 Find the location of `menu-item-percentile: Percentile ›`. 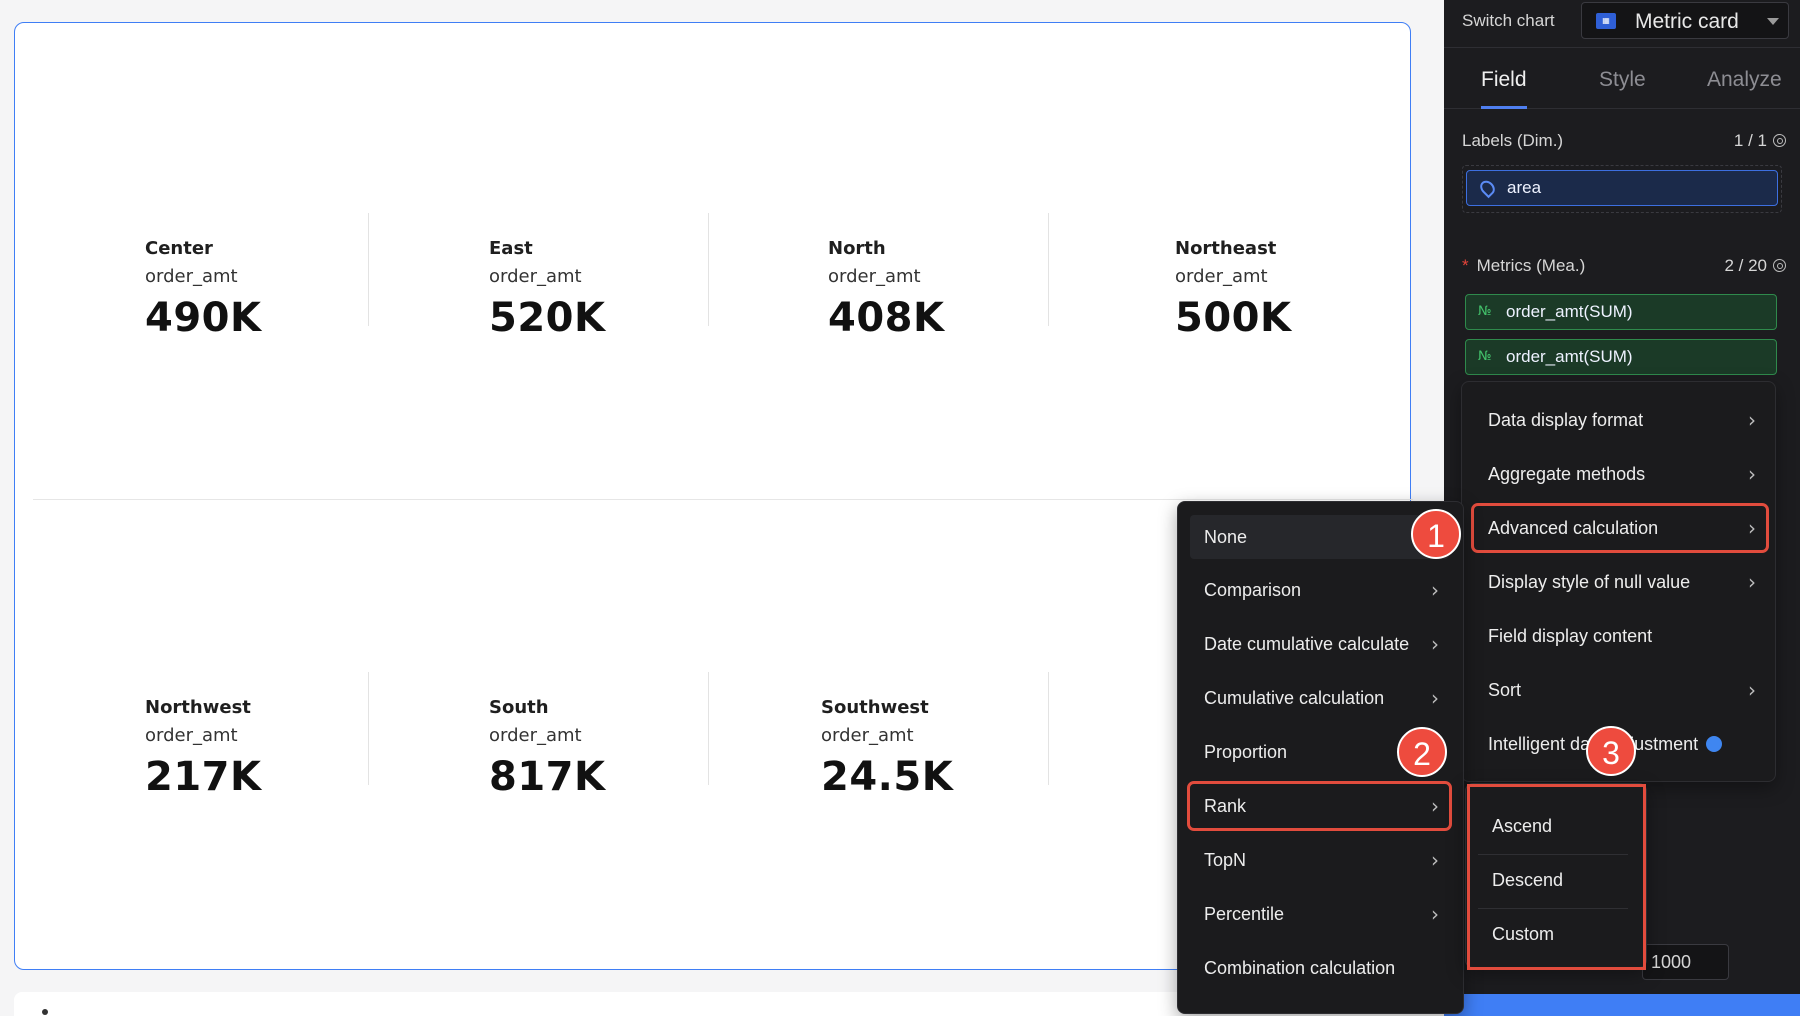

menu-item-percentile: Percentile › is located at coordinates (1319, 914).